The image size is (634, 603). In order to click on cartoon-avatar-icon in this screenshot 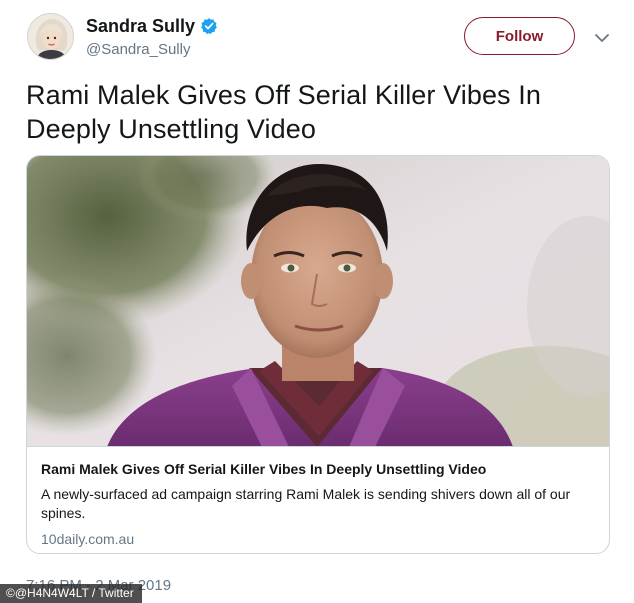, I will do `click(50, 36)`.